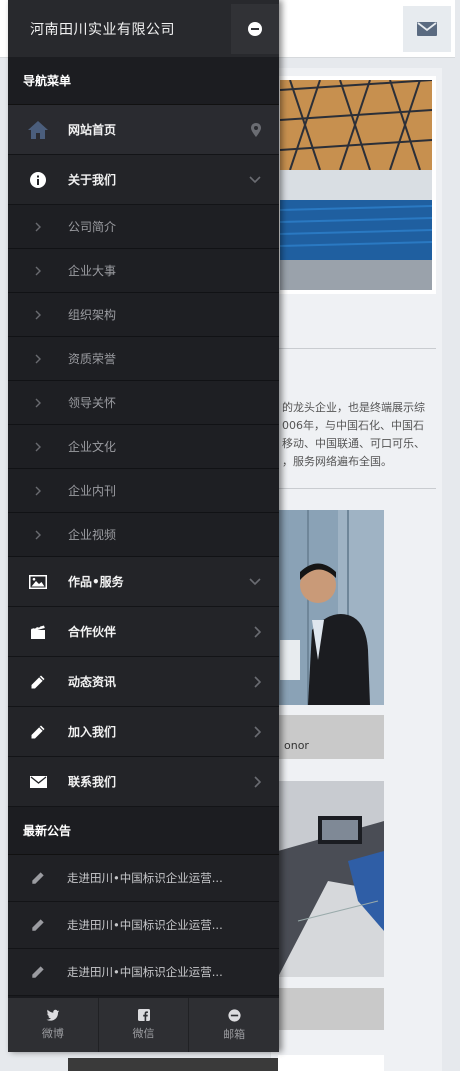 The height and width of the screenshot is (1071, 460). Describe the element at coordinates (102, 29) in the screenshot. I see `site-title: 河南田川实业有限公司` at that location.